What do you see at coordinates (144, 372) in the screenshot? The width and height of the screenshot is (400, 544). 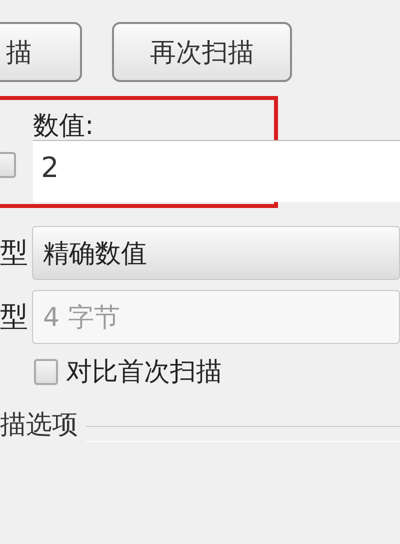 I see `checkbox-label: 对比首次扫描` at bounding box center [144, 372].